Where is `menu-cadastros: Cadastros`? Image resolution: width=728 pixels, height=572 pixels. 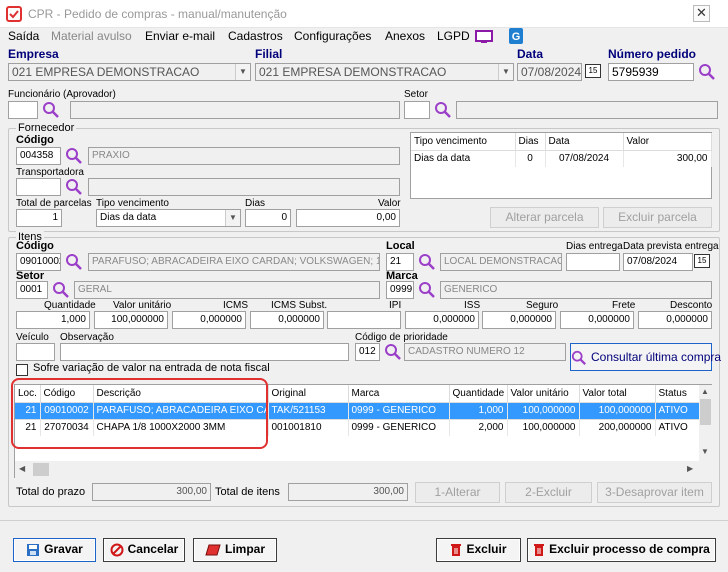
menu-cadastros: Cadastros is located at coordinates (255, 36).